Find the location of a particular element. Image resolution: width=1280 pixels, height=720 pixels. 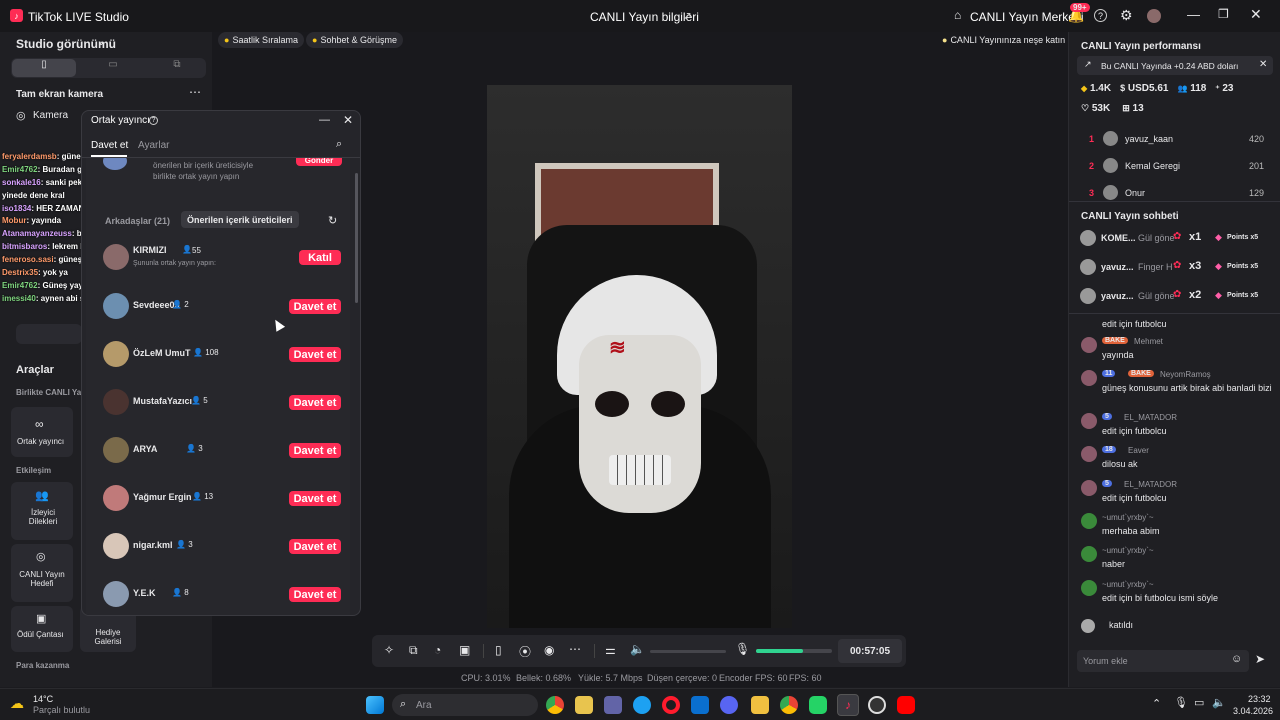

chat-user: Eaver is located at coordinates (1138, 450).